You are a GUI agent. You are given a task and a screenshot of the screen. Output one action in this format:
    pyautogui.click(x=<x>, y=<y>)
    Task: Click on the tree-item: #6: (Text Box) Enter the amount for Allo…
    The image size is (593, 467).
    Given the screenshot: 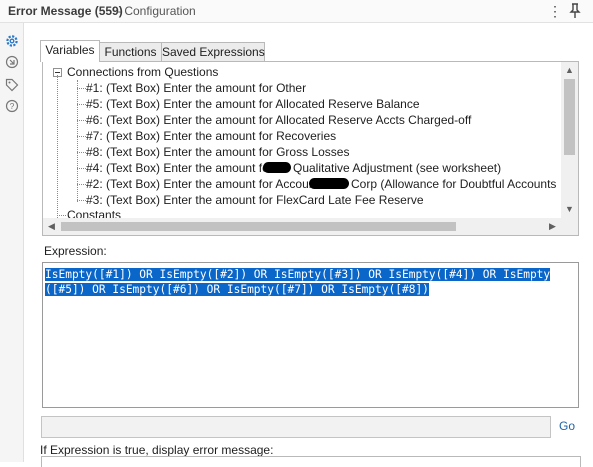 What is the action you would take?
    pyautogui.click(x=302, y=120)
    